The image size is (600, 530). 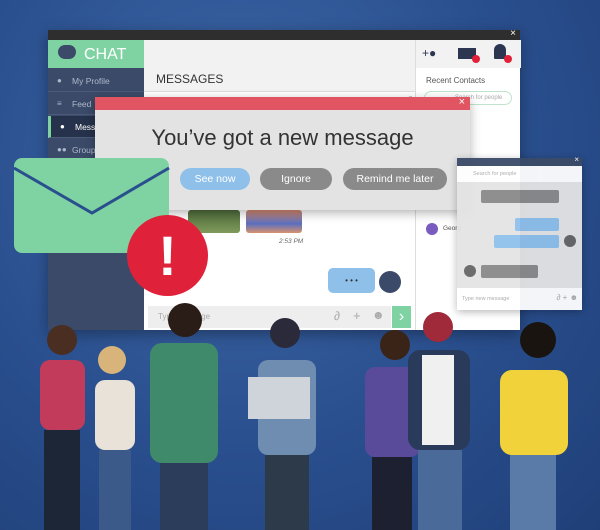 I want to click on page-title: MESSAGES, so click(x=190, y=79).